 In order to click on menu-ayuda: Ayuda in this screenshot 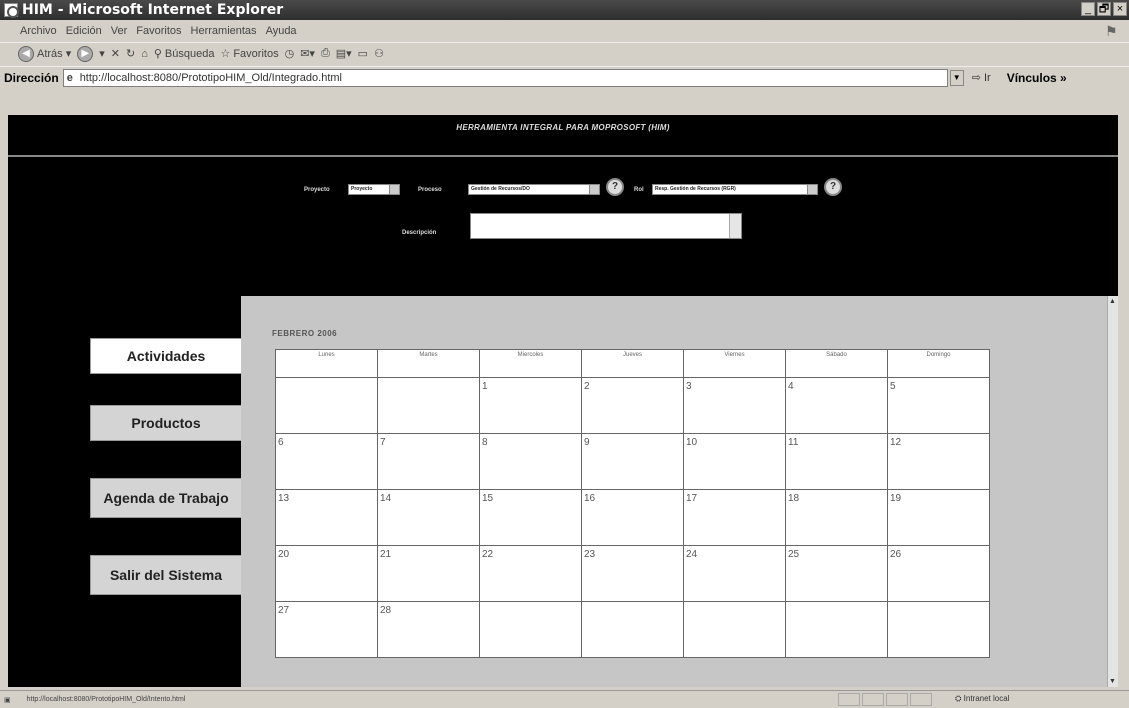, I will do `click(281, 31)`.